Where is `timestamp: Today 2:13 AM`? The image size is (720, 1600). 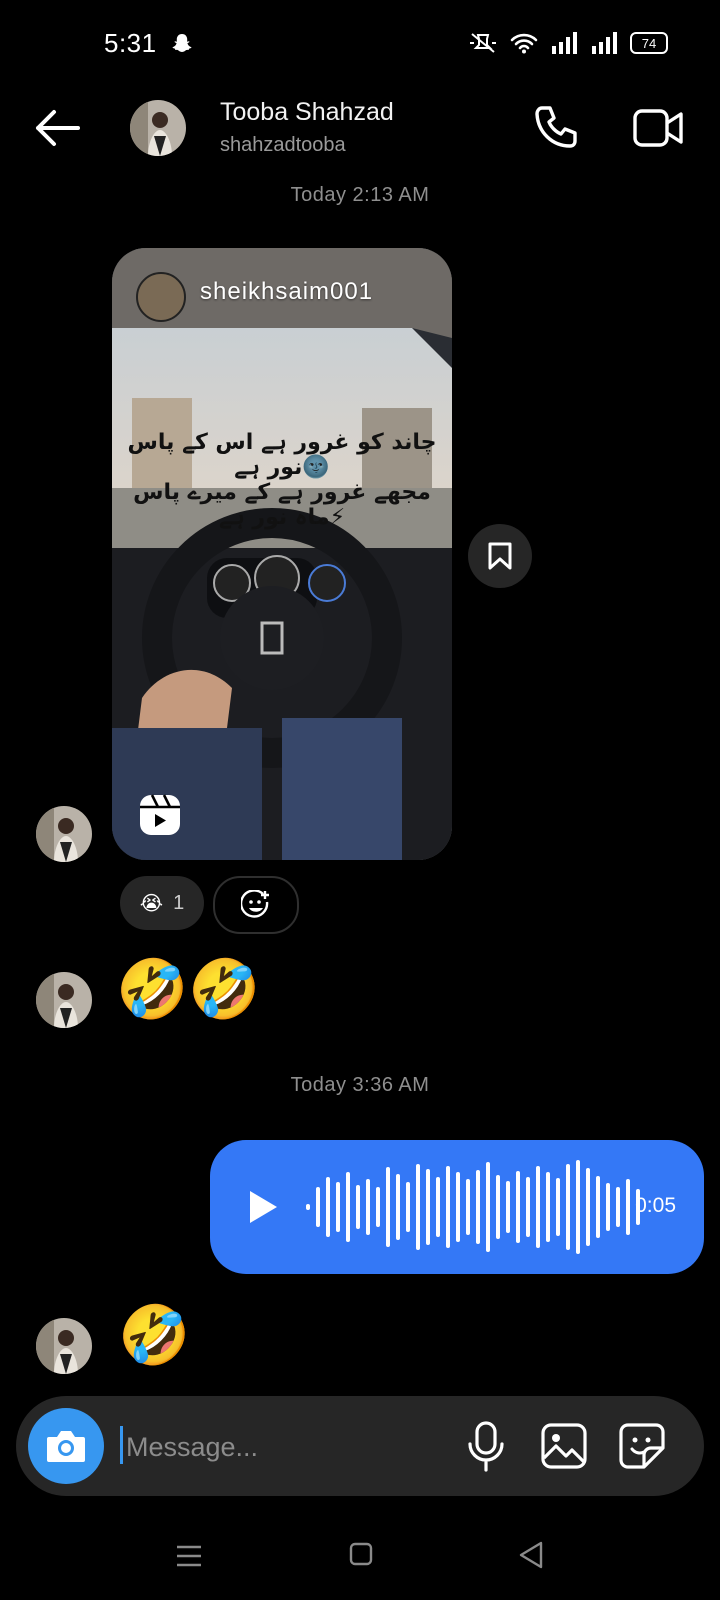
timestamp: Today 2:13 AM is located at coordinates (360, 195).